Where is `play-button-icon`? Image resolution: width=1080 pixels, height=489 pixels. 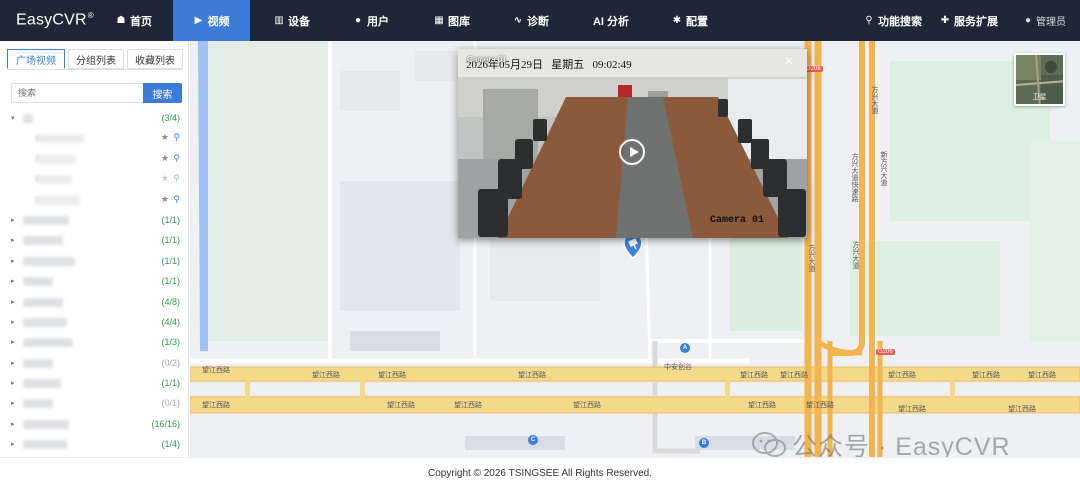 play-button-icon is located at coordinates (632, 152).